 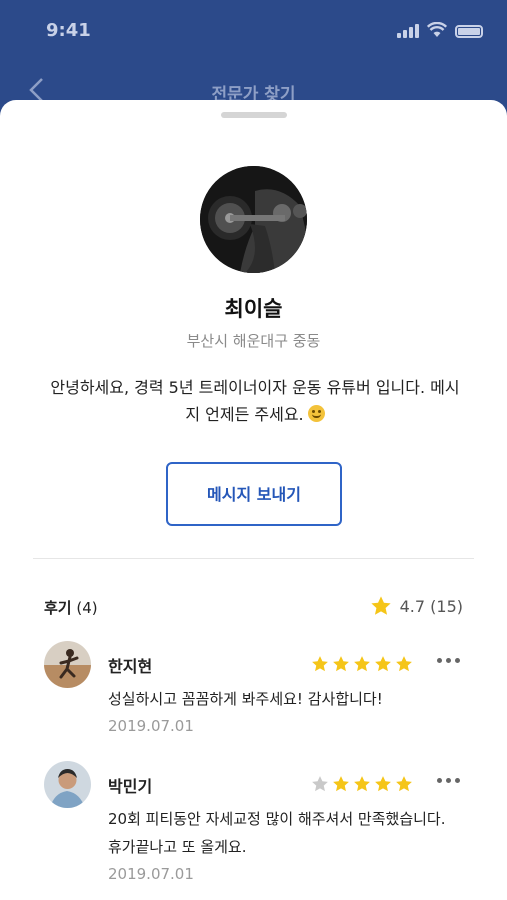 What do you see at coordinates (130, 666) in the screenshot?
I see `reviewer-name: 한지현` at bounding box center [130, 666].